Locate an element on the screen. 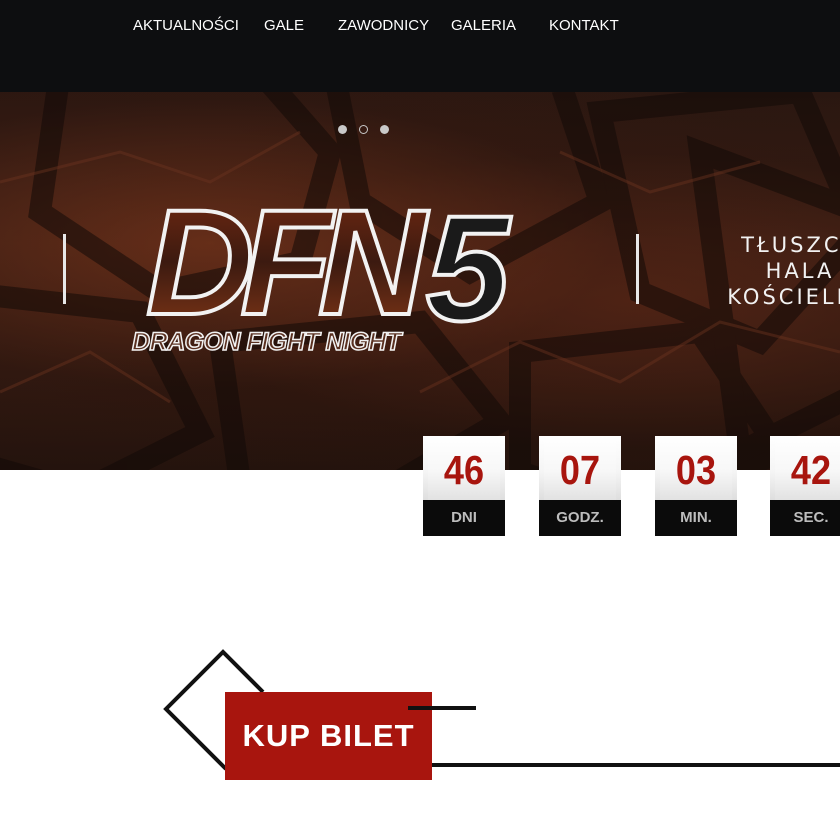  countdown-hours-value: 07 is located at coordinates (580, 468).